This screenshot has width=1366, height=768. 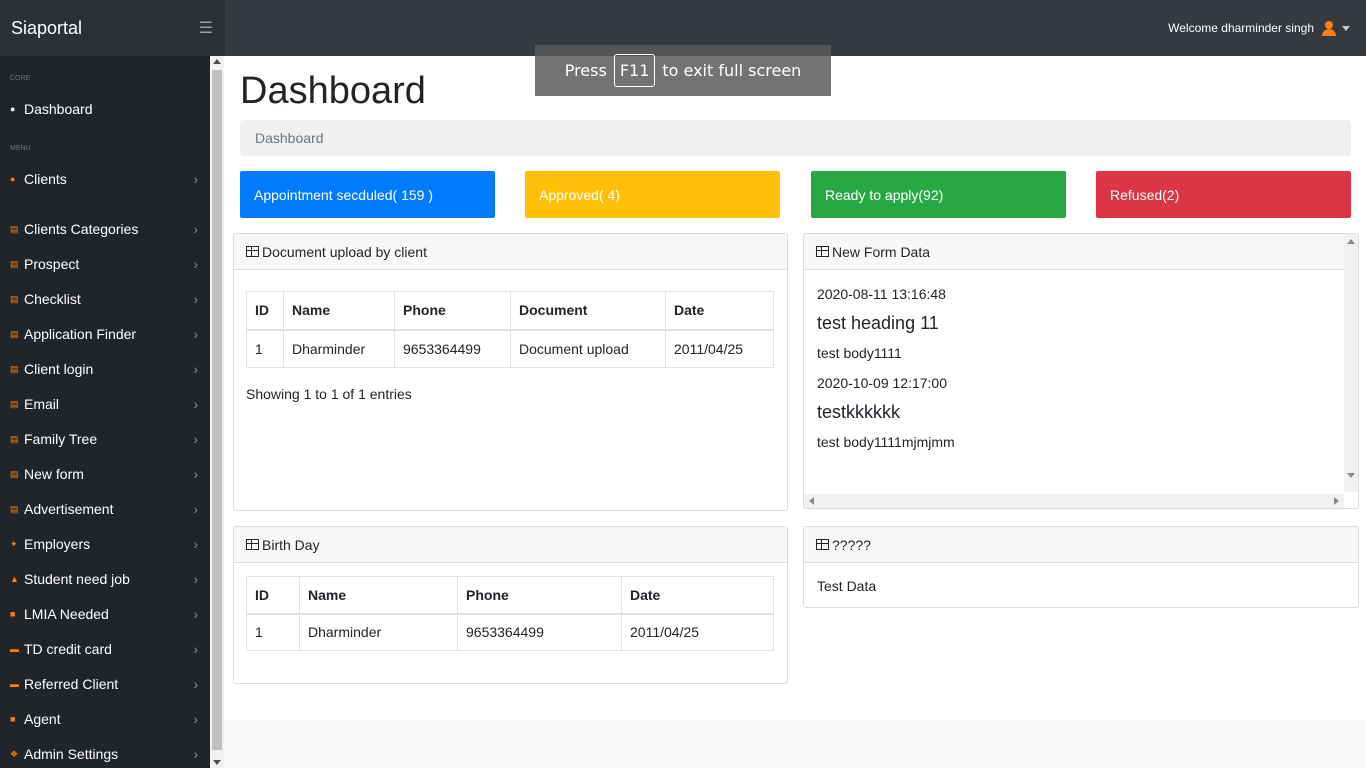 I want to click on user-menu: Welcome dharminder singh, so click(x=1267, y=28).